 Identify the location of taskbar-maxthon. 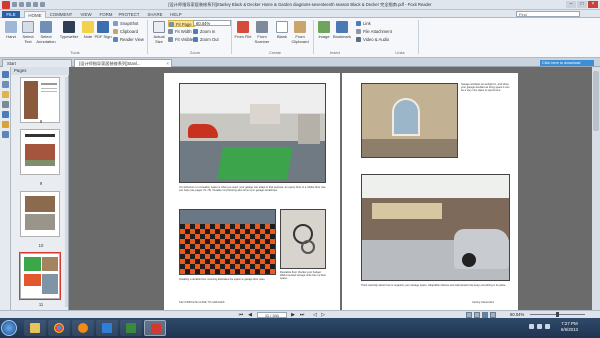
(107, 328).